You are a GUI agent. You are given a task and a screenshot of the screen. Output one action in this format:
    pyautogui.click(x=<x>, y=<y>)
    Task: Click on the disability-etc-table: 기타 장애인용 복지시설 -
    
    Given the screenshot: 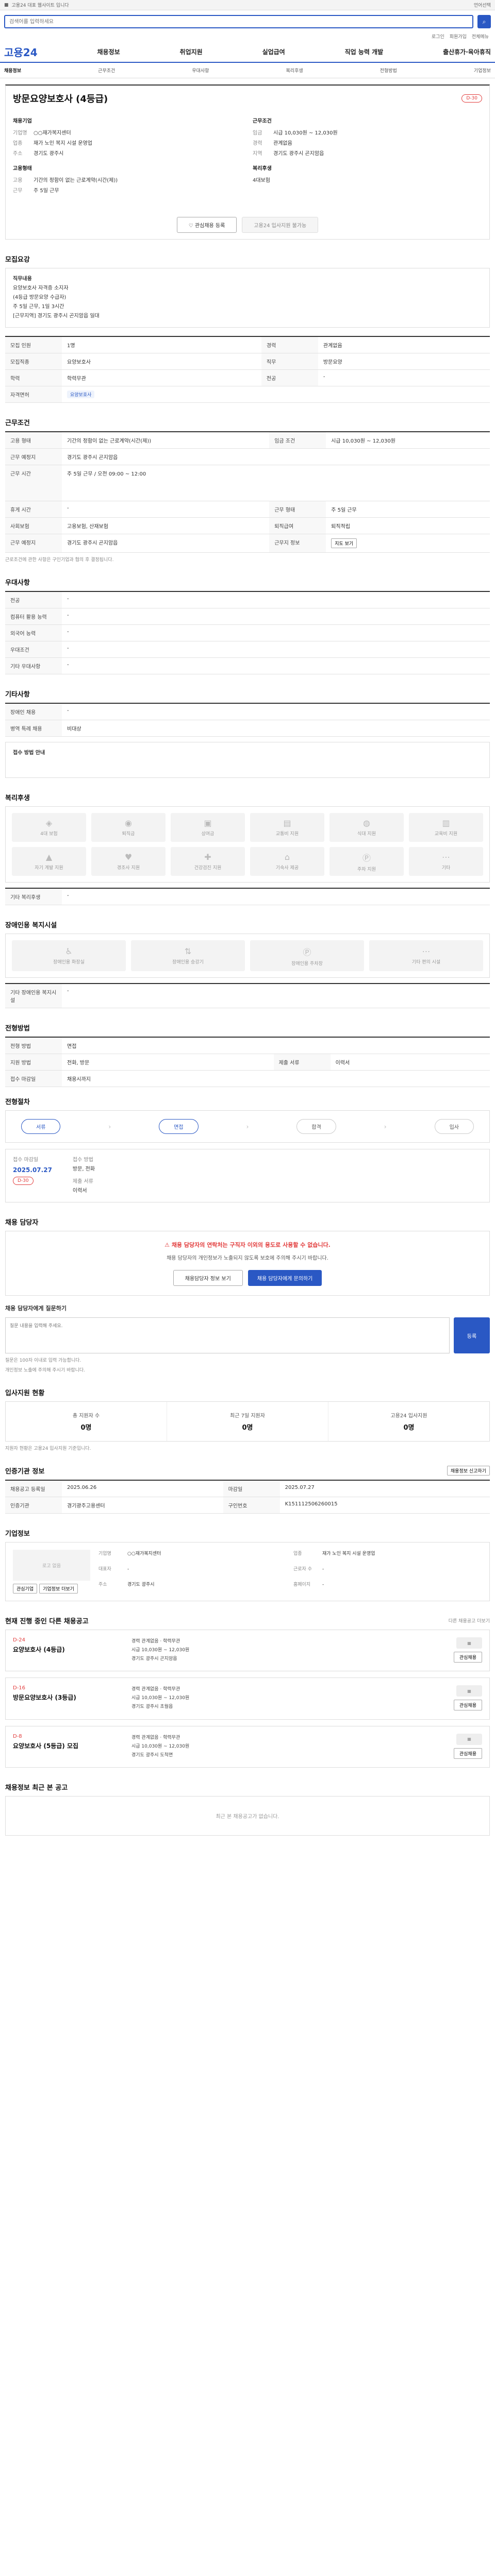 What is the action you would take?
    pyautogui.click(x=247, y=995)
    